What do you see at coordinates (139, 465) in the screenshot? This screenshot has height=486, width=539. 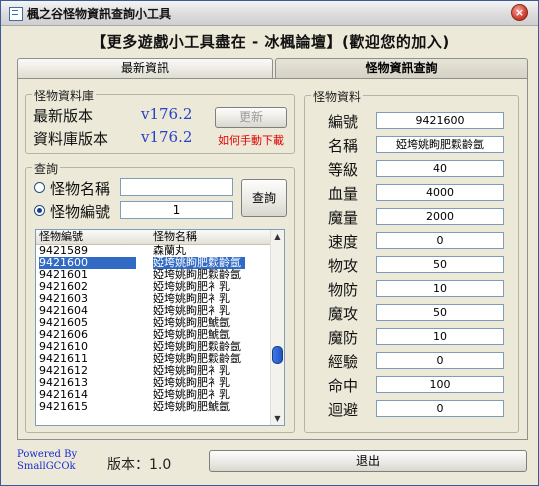 I see `app-version: 版本：1.0` at bounding box center [139, 465].